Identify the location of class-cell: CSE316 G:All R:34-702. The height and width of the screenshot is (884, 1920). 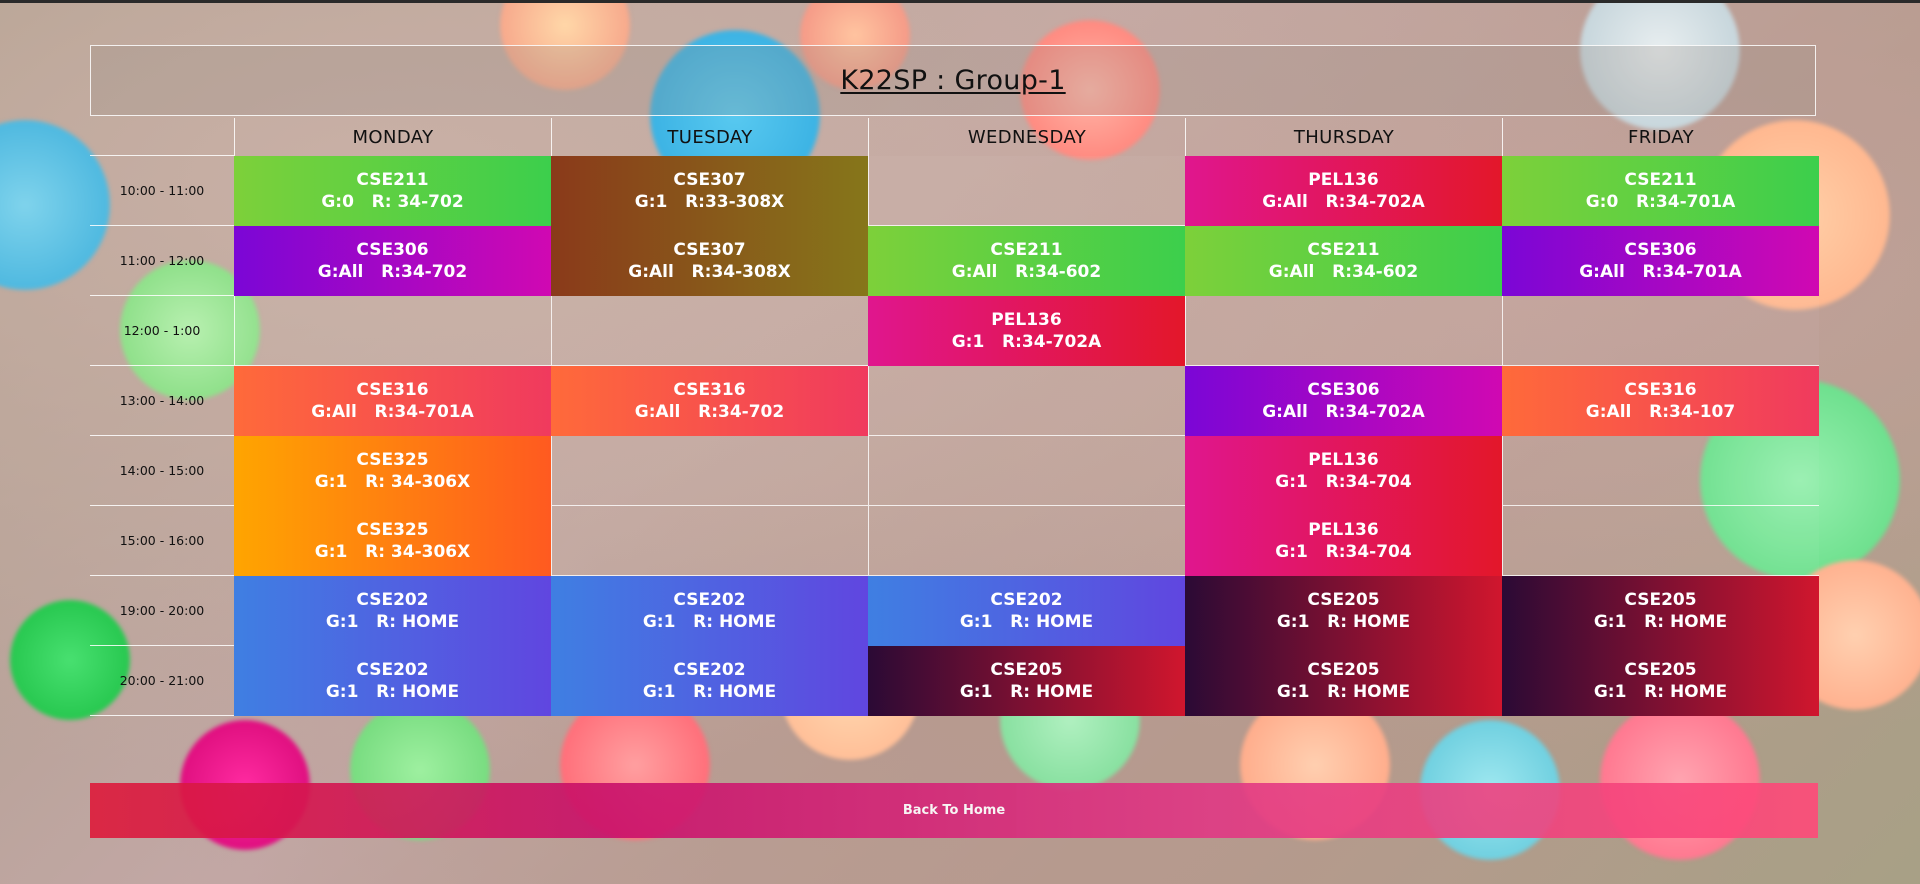
(709, 401).